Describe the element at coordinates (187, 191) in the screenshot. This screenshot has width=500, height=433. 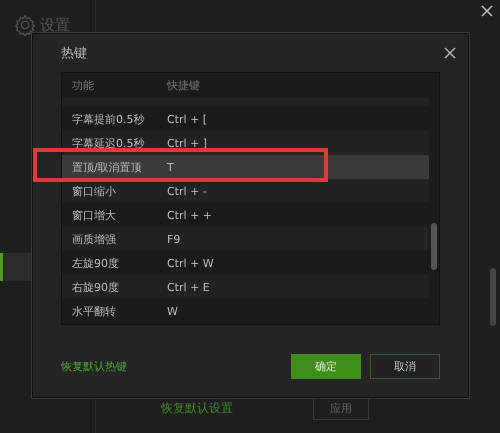
I see `table-cell: Ctrl + -` at that location.